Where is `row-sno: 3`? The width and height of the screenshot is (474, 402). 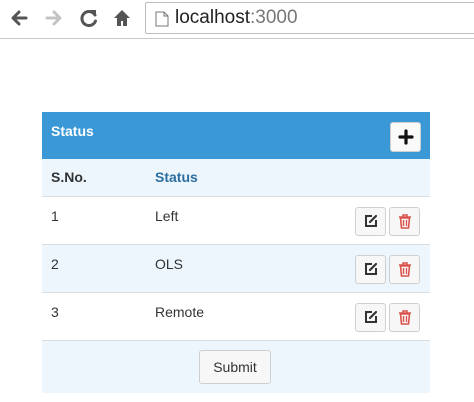 row-sno: 3 is located at coordinates (55, 311).